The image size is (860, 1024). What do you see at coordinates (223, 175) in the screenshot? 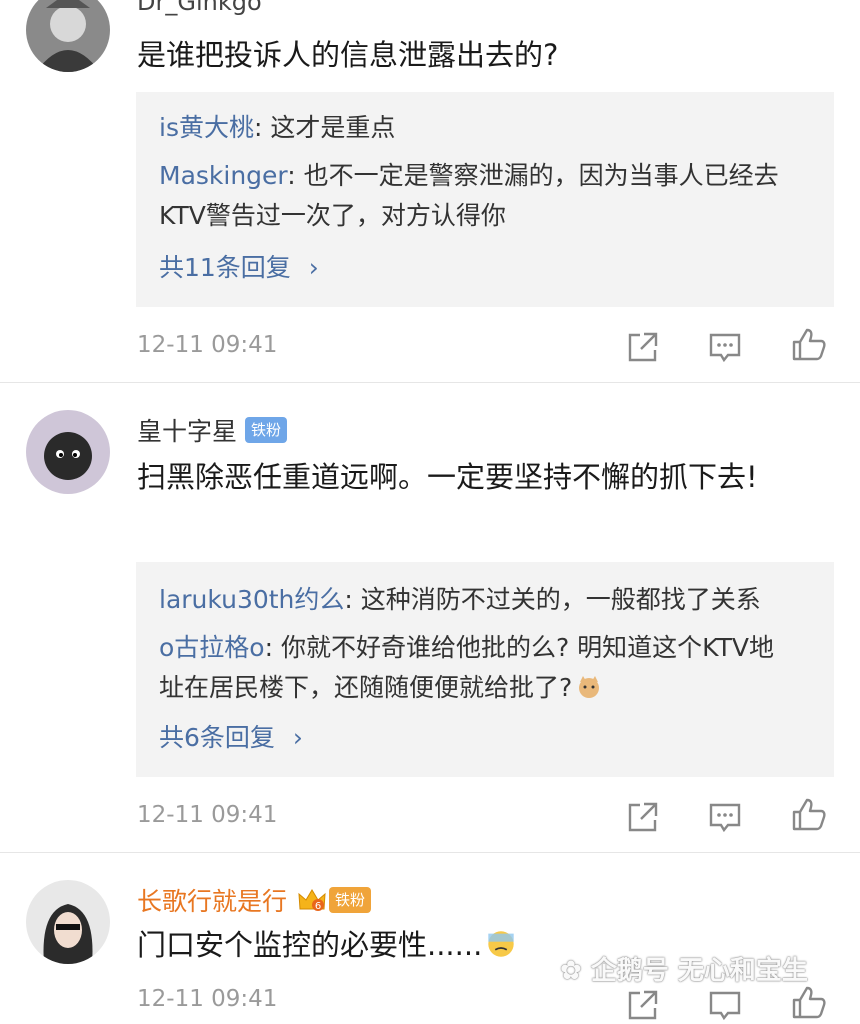
I see `reply-username: Maskinger` at bounding box center [223, 175].